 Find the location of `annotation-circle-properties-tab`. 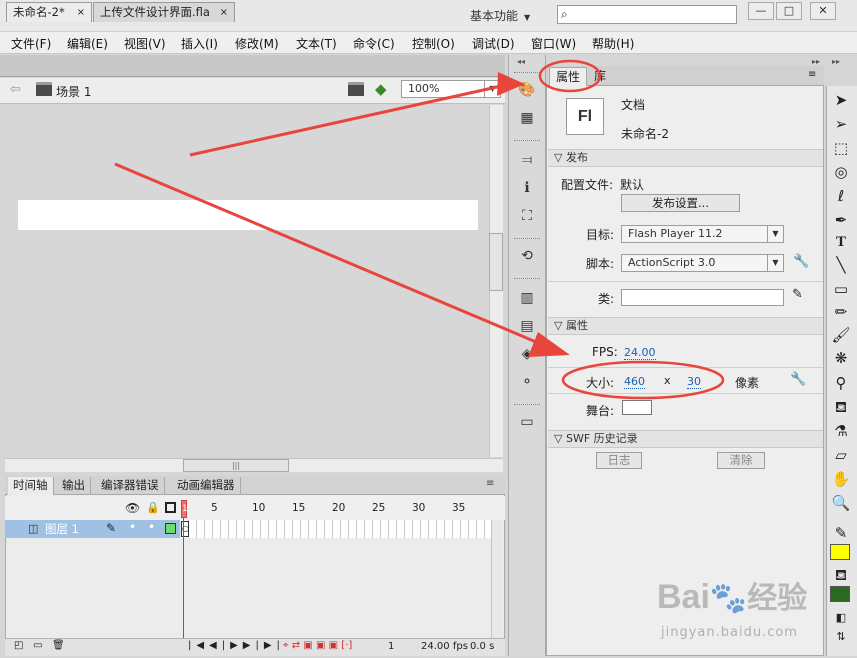

annotation-circle-properties-tab is located at coordinates (570, 76).